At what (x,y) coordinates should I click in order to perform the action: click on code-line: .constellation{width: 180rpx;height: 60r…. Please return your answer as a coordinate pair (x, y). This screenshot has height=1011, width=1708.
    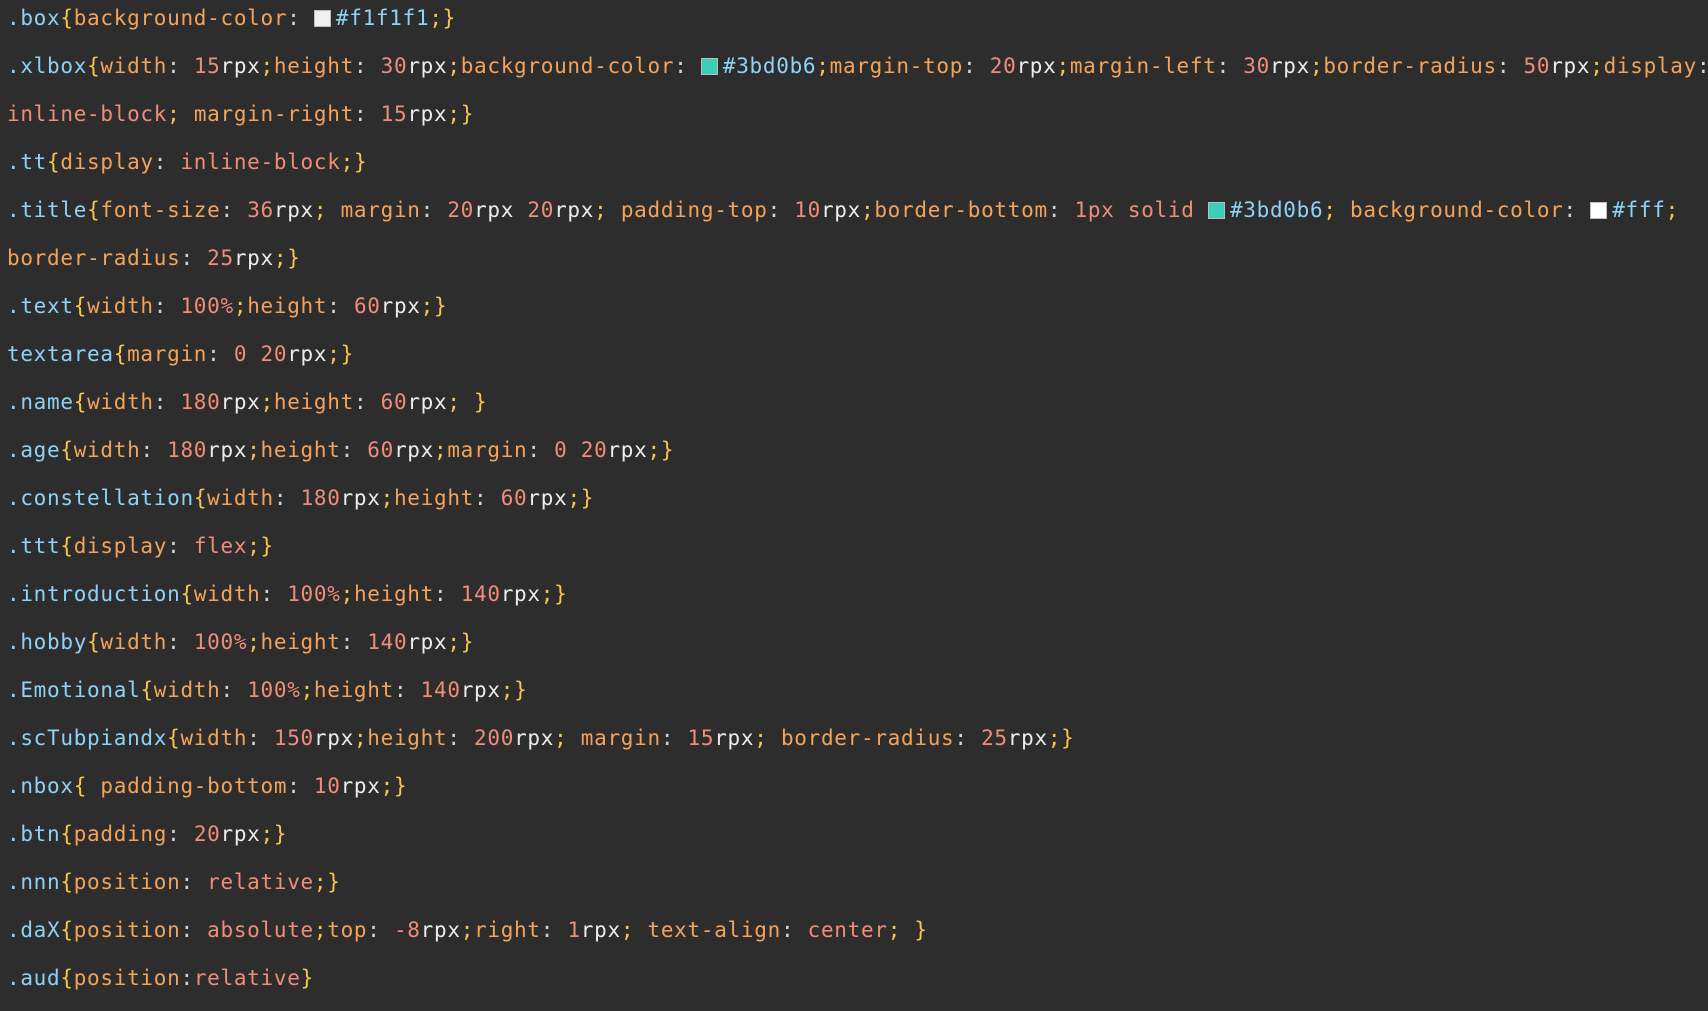
    Looking at the image, I should click on (857, 507).